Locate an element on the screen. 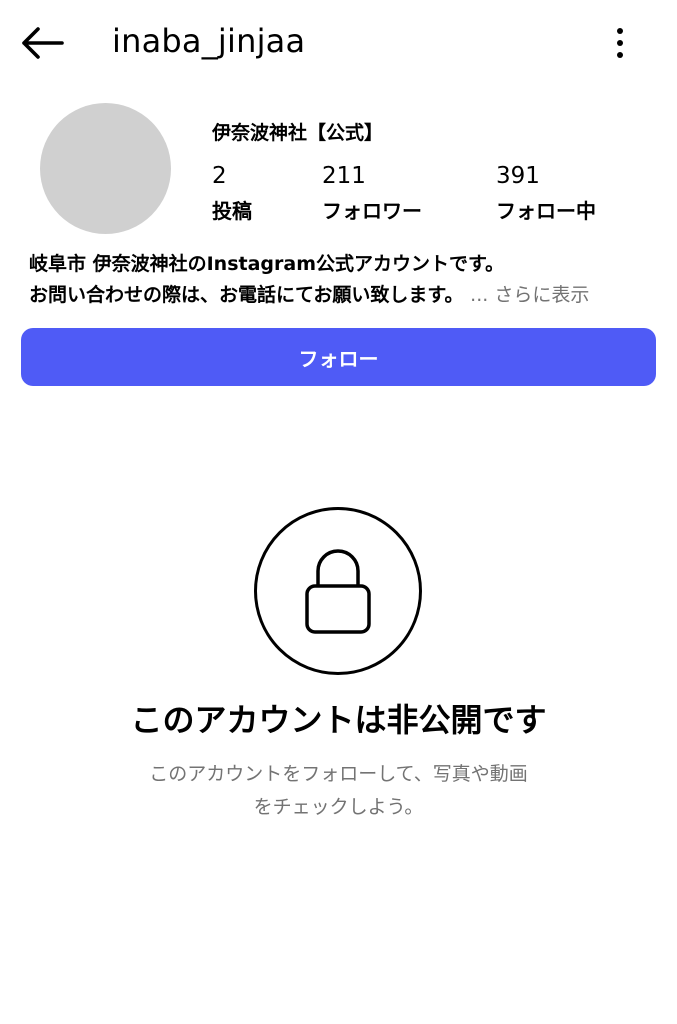 The height and width of the screenshot is (1024, 677). bio-more-link: ... さらに表示 is located at coordinates (529, 295).